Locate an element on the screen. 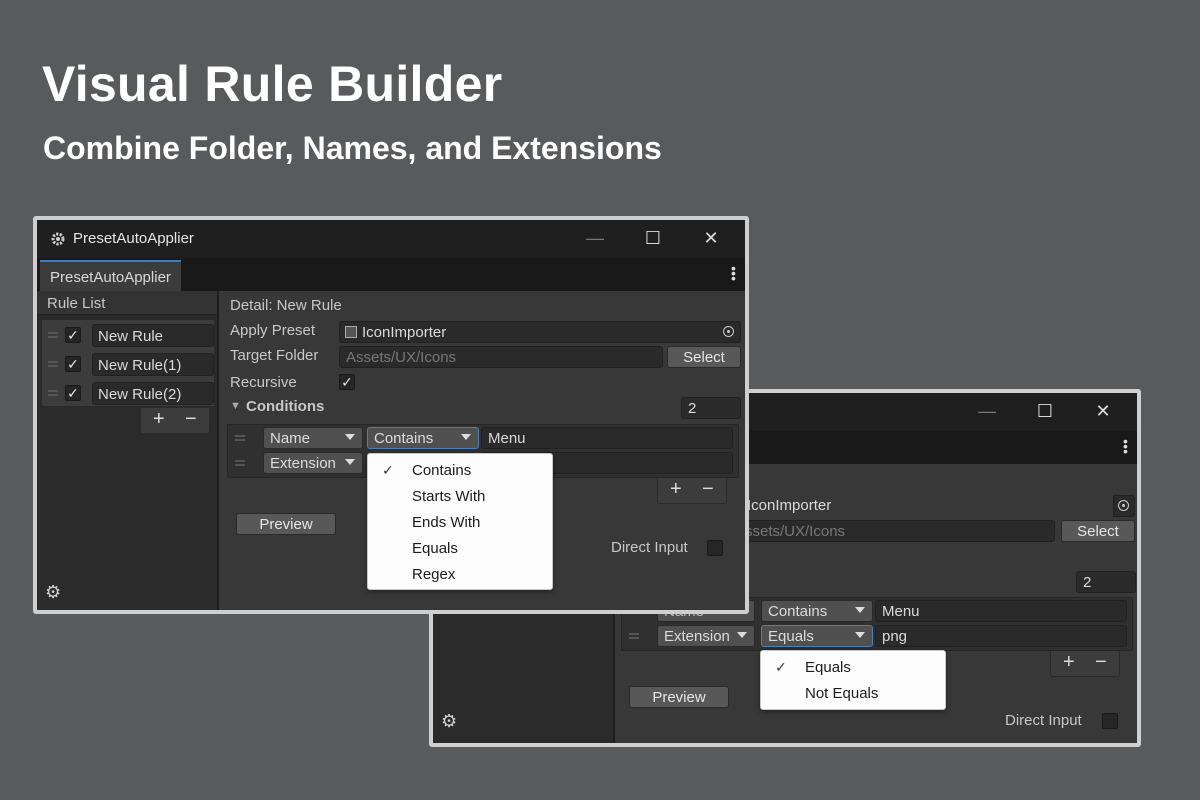 This screenshot has width=1200, height=800. conditions-label: Conditions is located at coordinates (285, 406).